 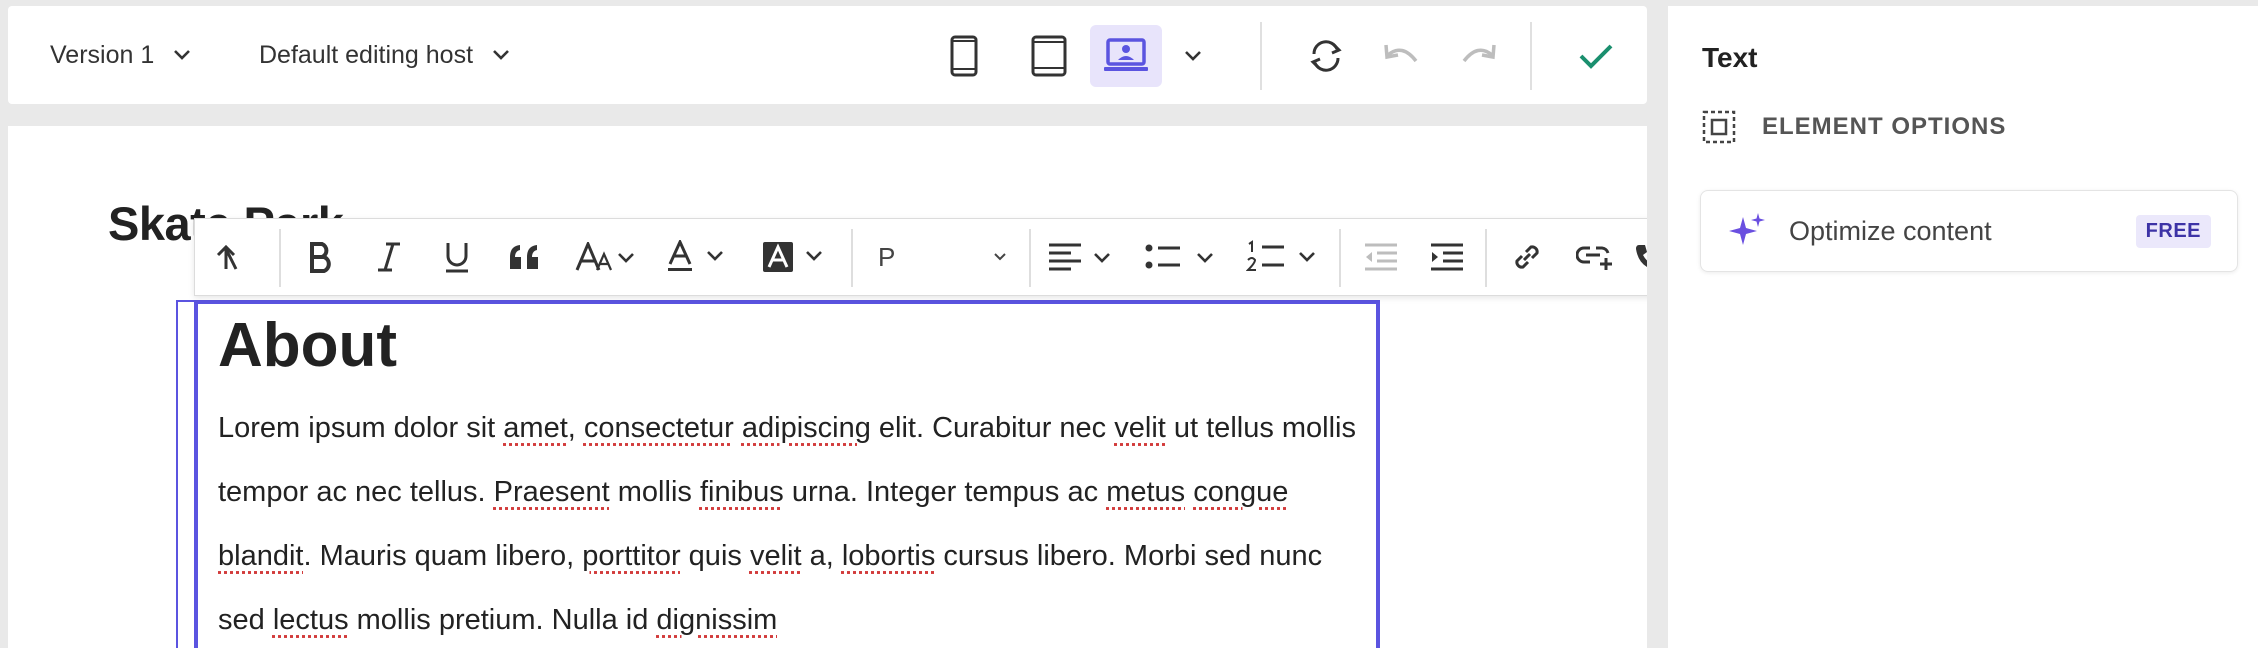 What do you see at coordinates (186, 474) in the screenshot?
I see `parent-selection-outline` at bounding box center [186, 474].